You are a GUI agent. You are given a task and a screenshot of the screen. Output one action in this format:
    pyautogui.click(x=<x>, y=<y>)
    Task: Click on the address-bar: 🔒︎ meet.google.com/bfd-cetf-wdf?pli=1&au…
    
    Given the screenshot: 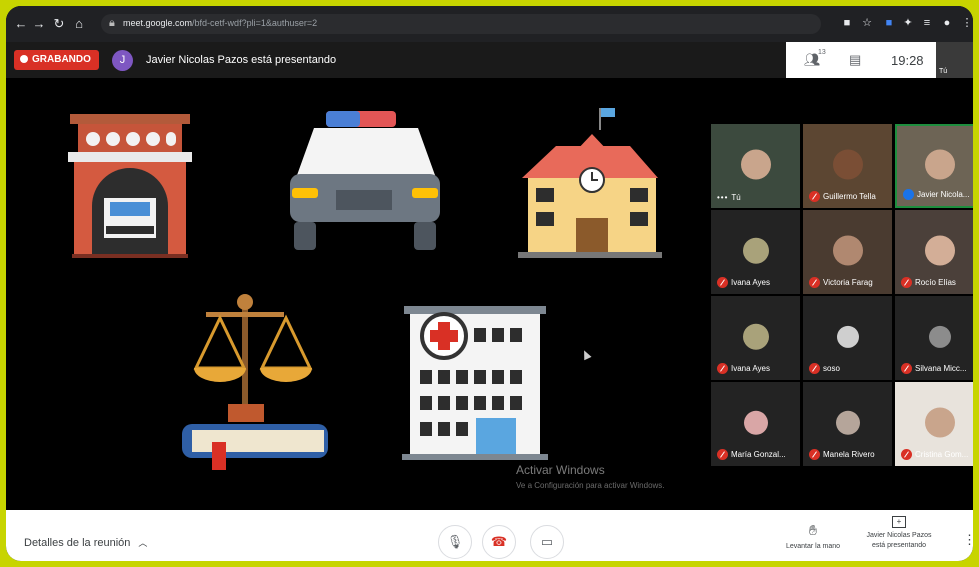 What is the action you would take?
    pyautogui.click(x=461, y=24)
    